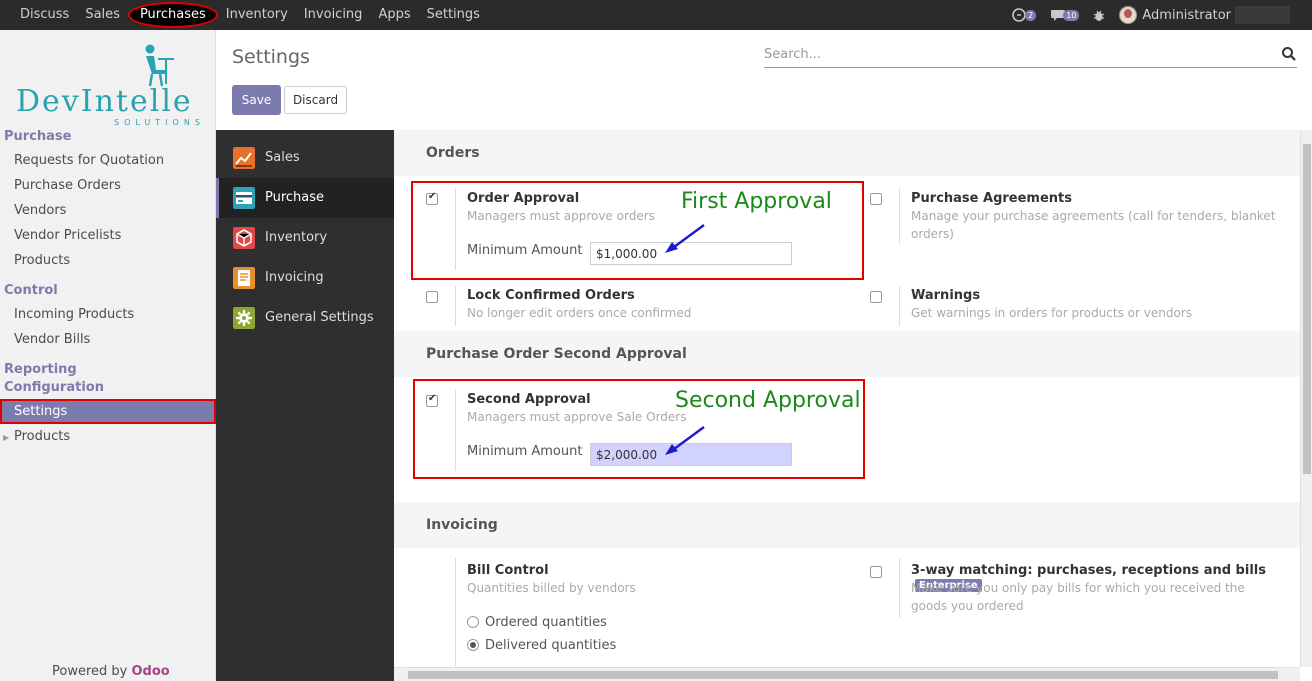 The width and height of the screenshot is (1312, 681). What do you see at coordinates (551, 295) in the screenshot?
I see `lock-confirmed-orders-title: Lock Confirmed Orders` at bounding box center [551, 295].